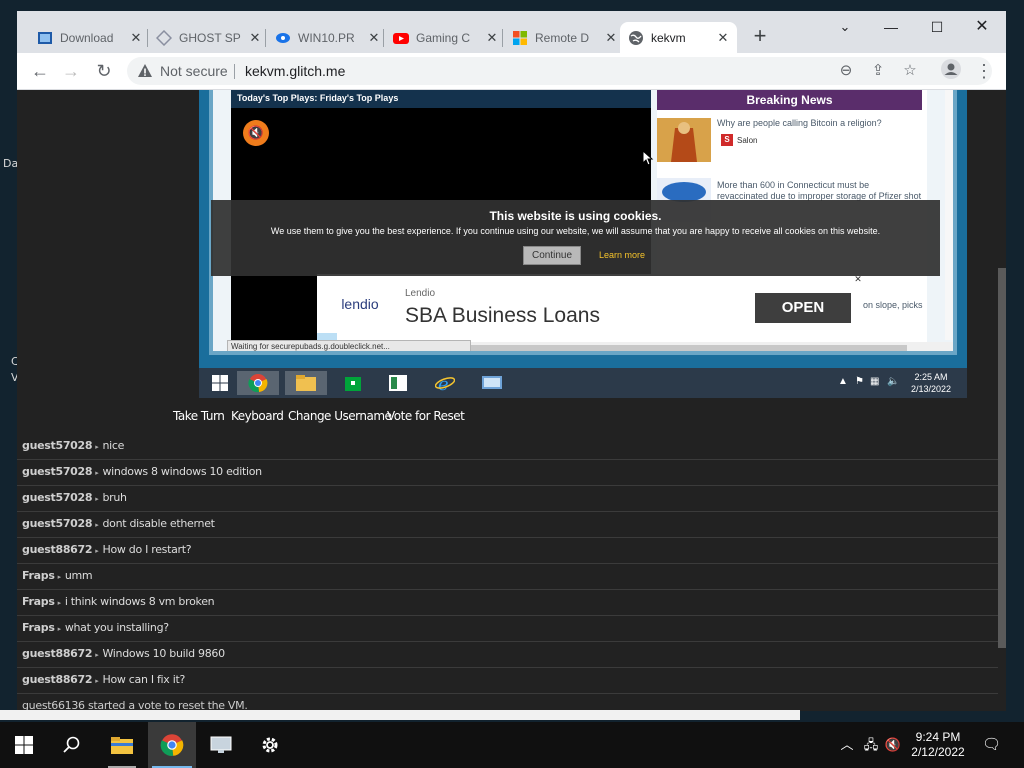 The height and width of the screenshot is (768, 1024). Describe the element at coordinates (205, 37) in the screenshot. I see `tab-ghost: GHOST SP ✕` at that location.